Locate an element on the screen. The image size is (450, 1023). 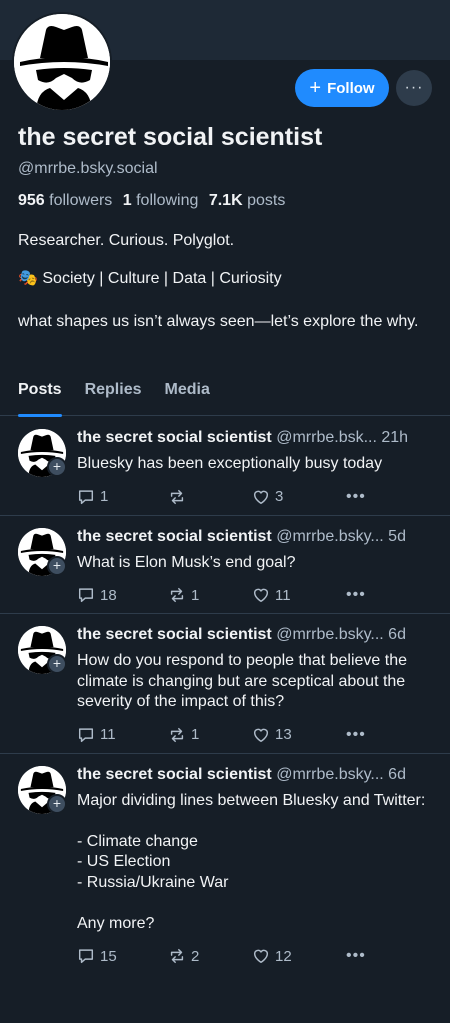
posts-count: 7.1K is located at coordinates (225, 200).